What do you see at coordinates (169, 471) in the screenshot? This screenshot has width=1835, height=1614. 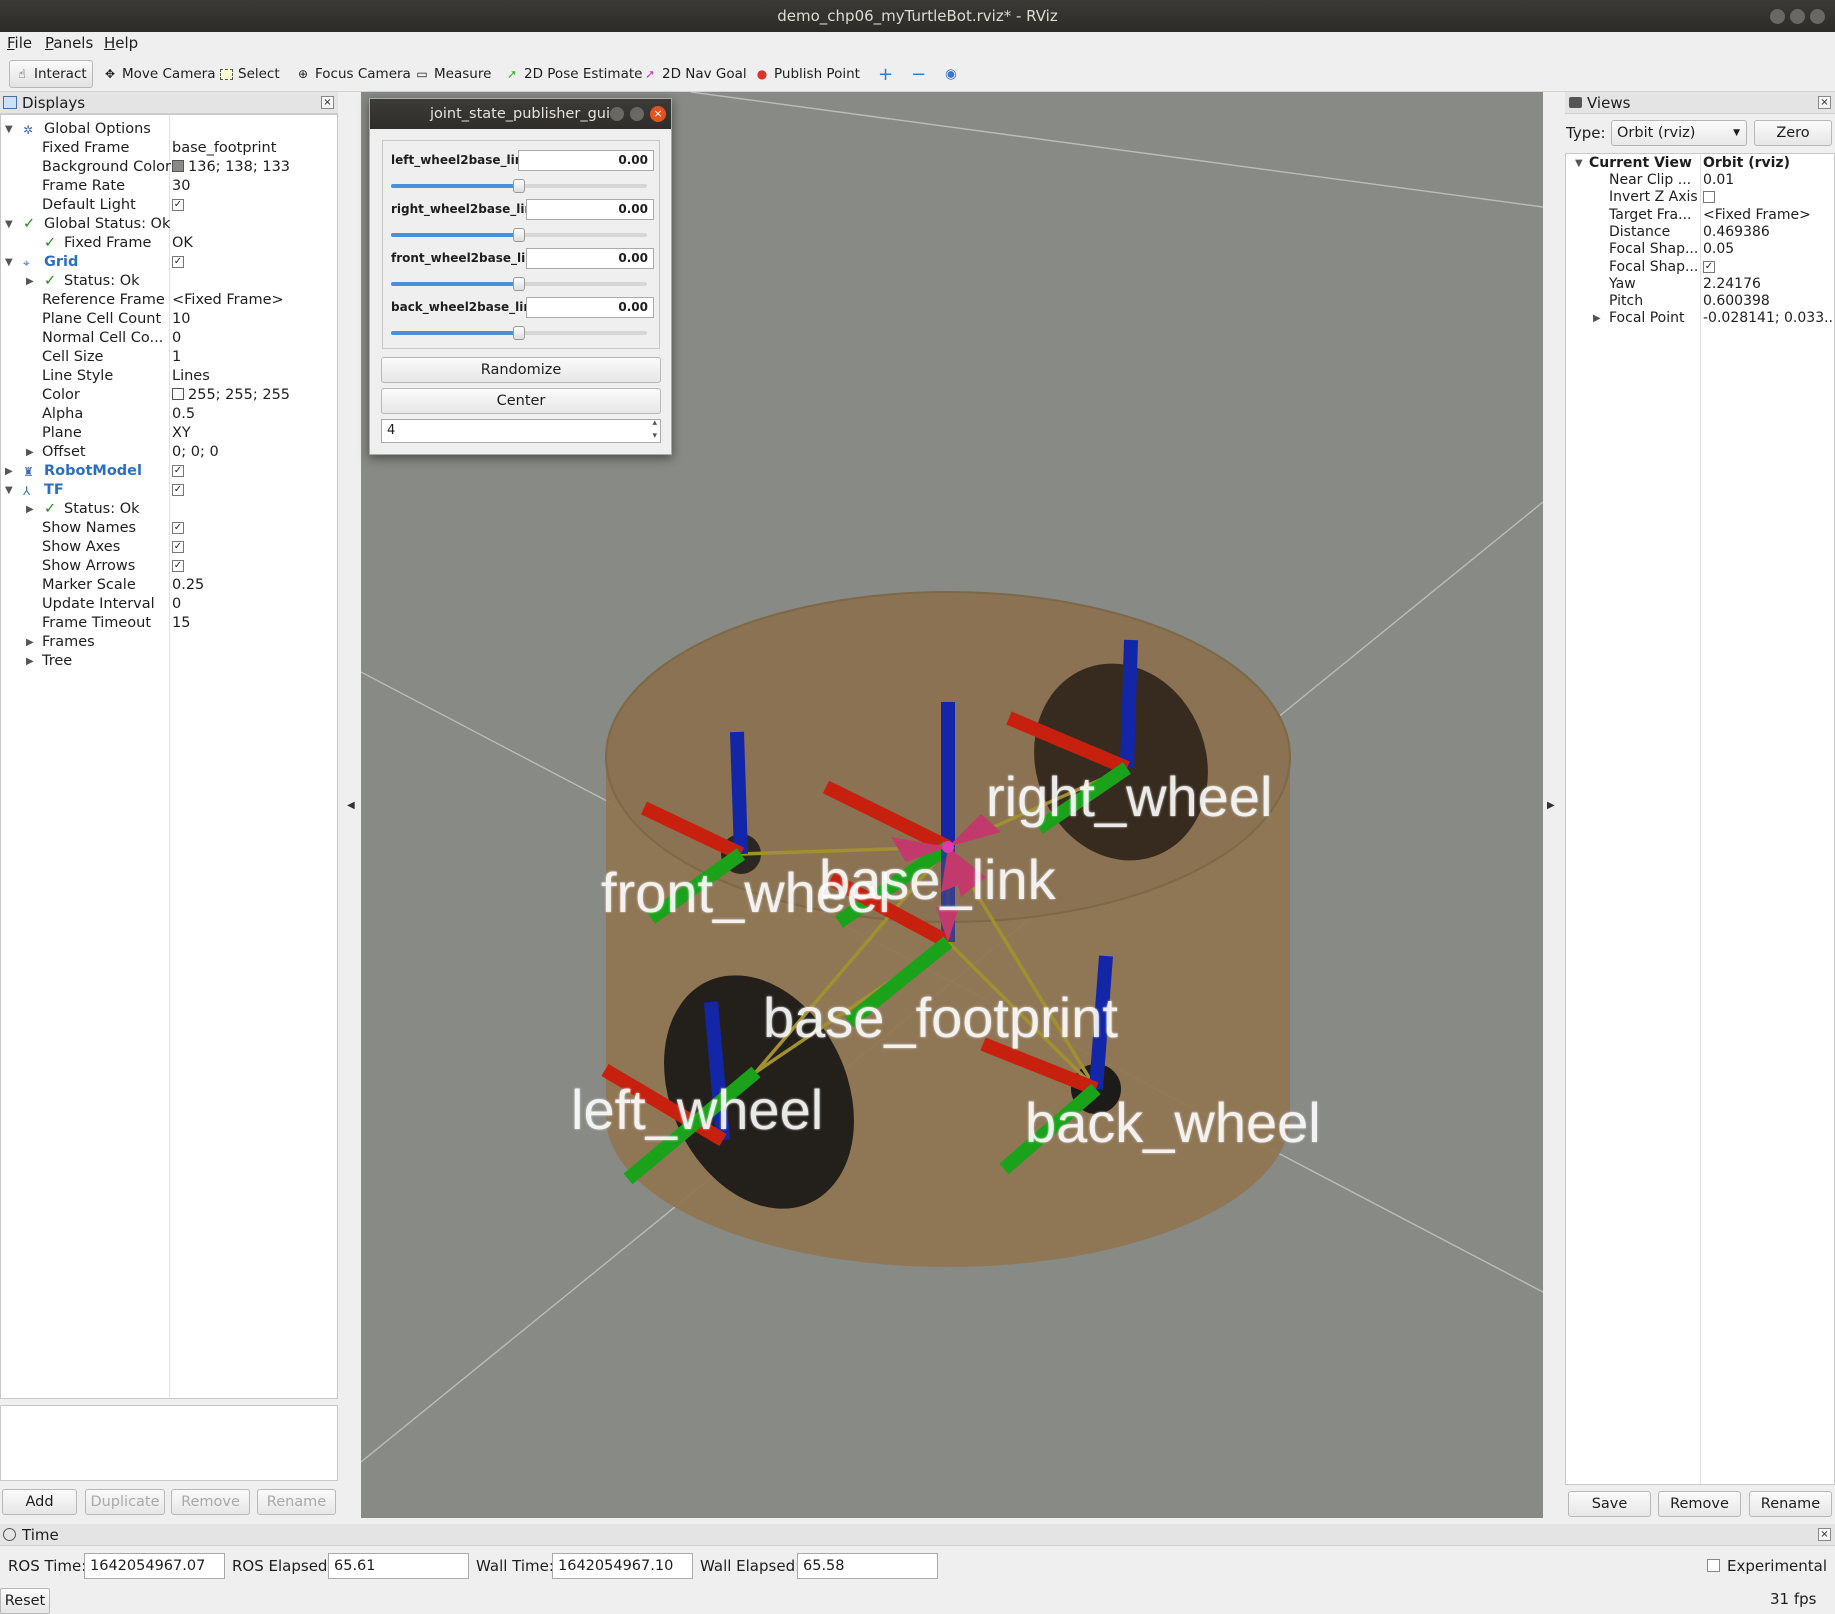 I see `display-row: ▶ ♜ RobotModel ✓` at bounding box center [169, 471].